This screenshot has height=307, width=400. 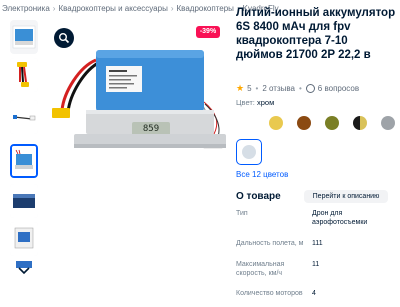 What do you see at coordinates (265, 102) in the screenshot?
I see `color-selected-value: хром` at bounding box center [265, 102].